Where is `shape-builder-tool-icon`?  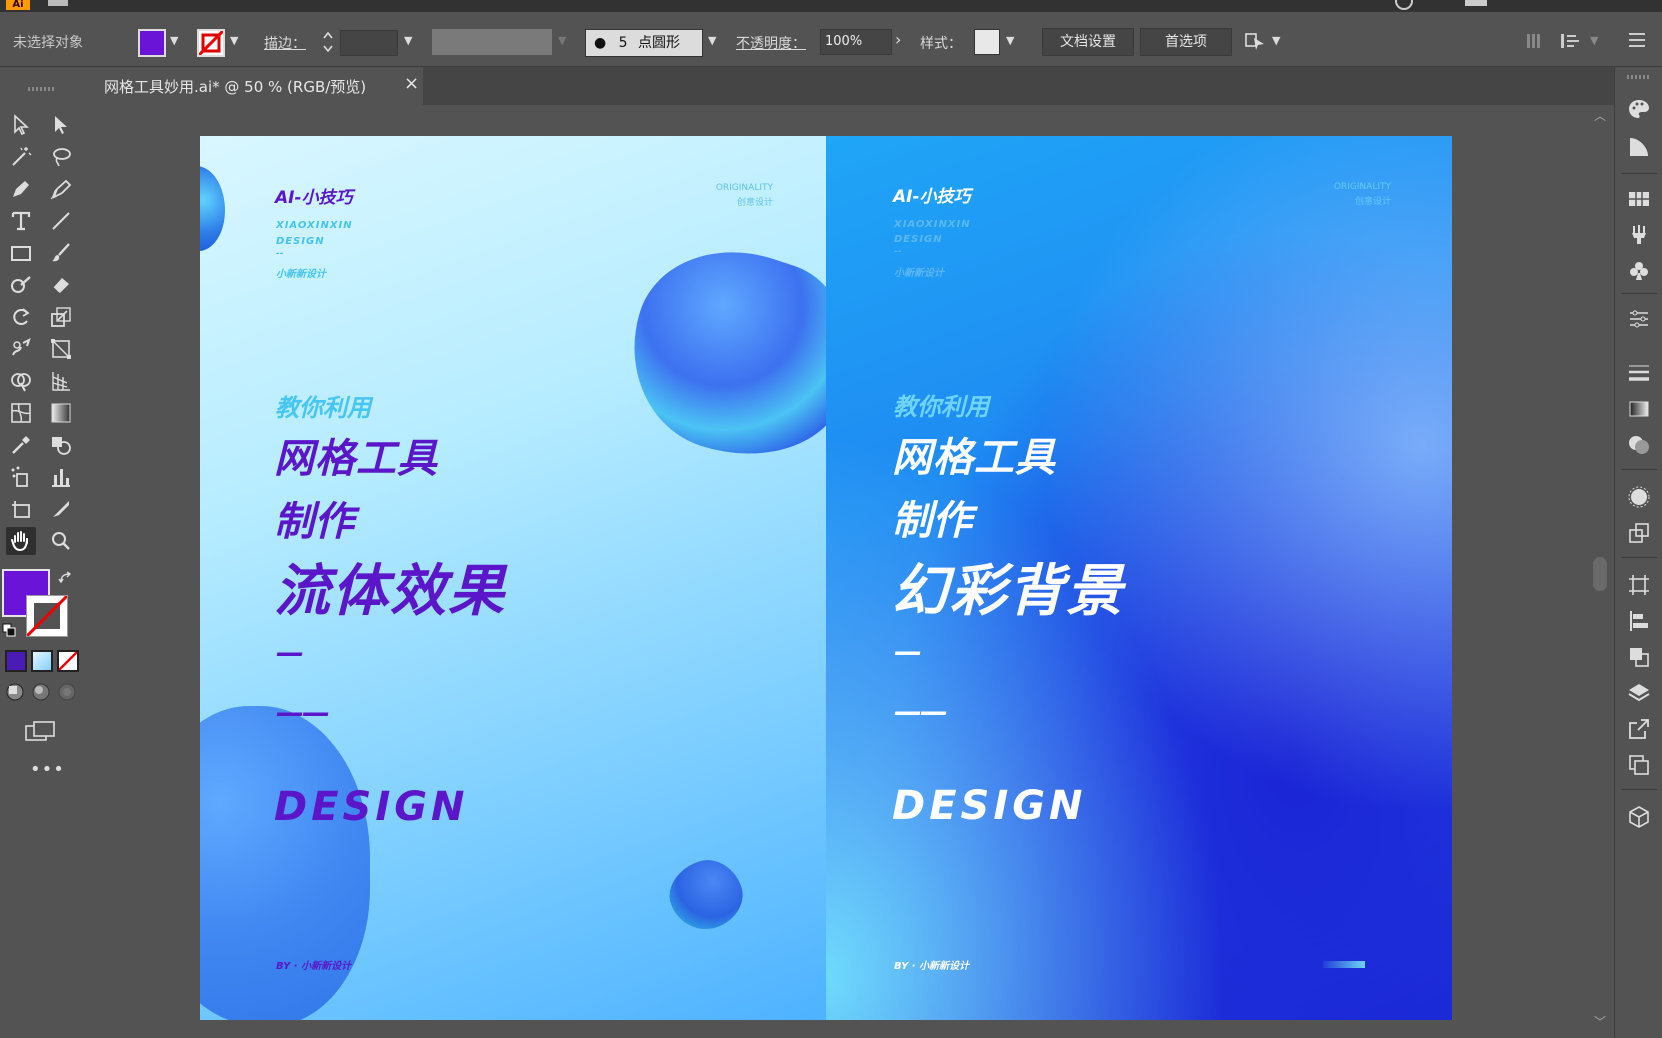
shape-builder-tool-icon is located at coordinates (21, 381).